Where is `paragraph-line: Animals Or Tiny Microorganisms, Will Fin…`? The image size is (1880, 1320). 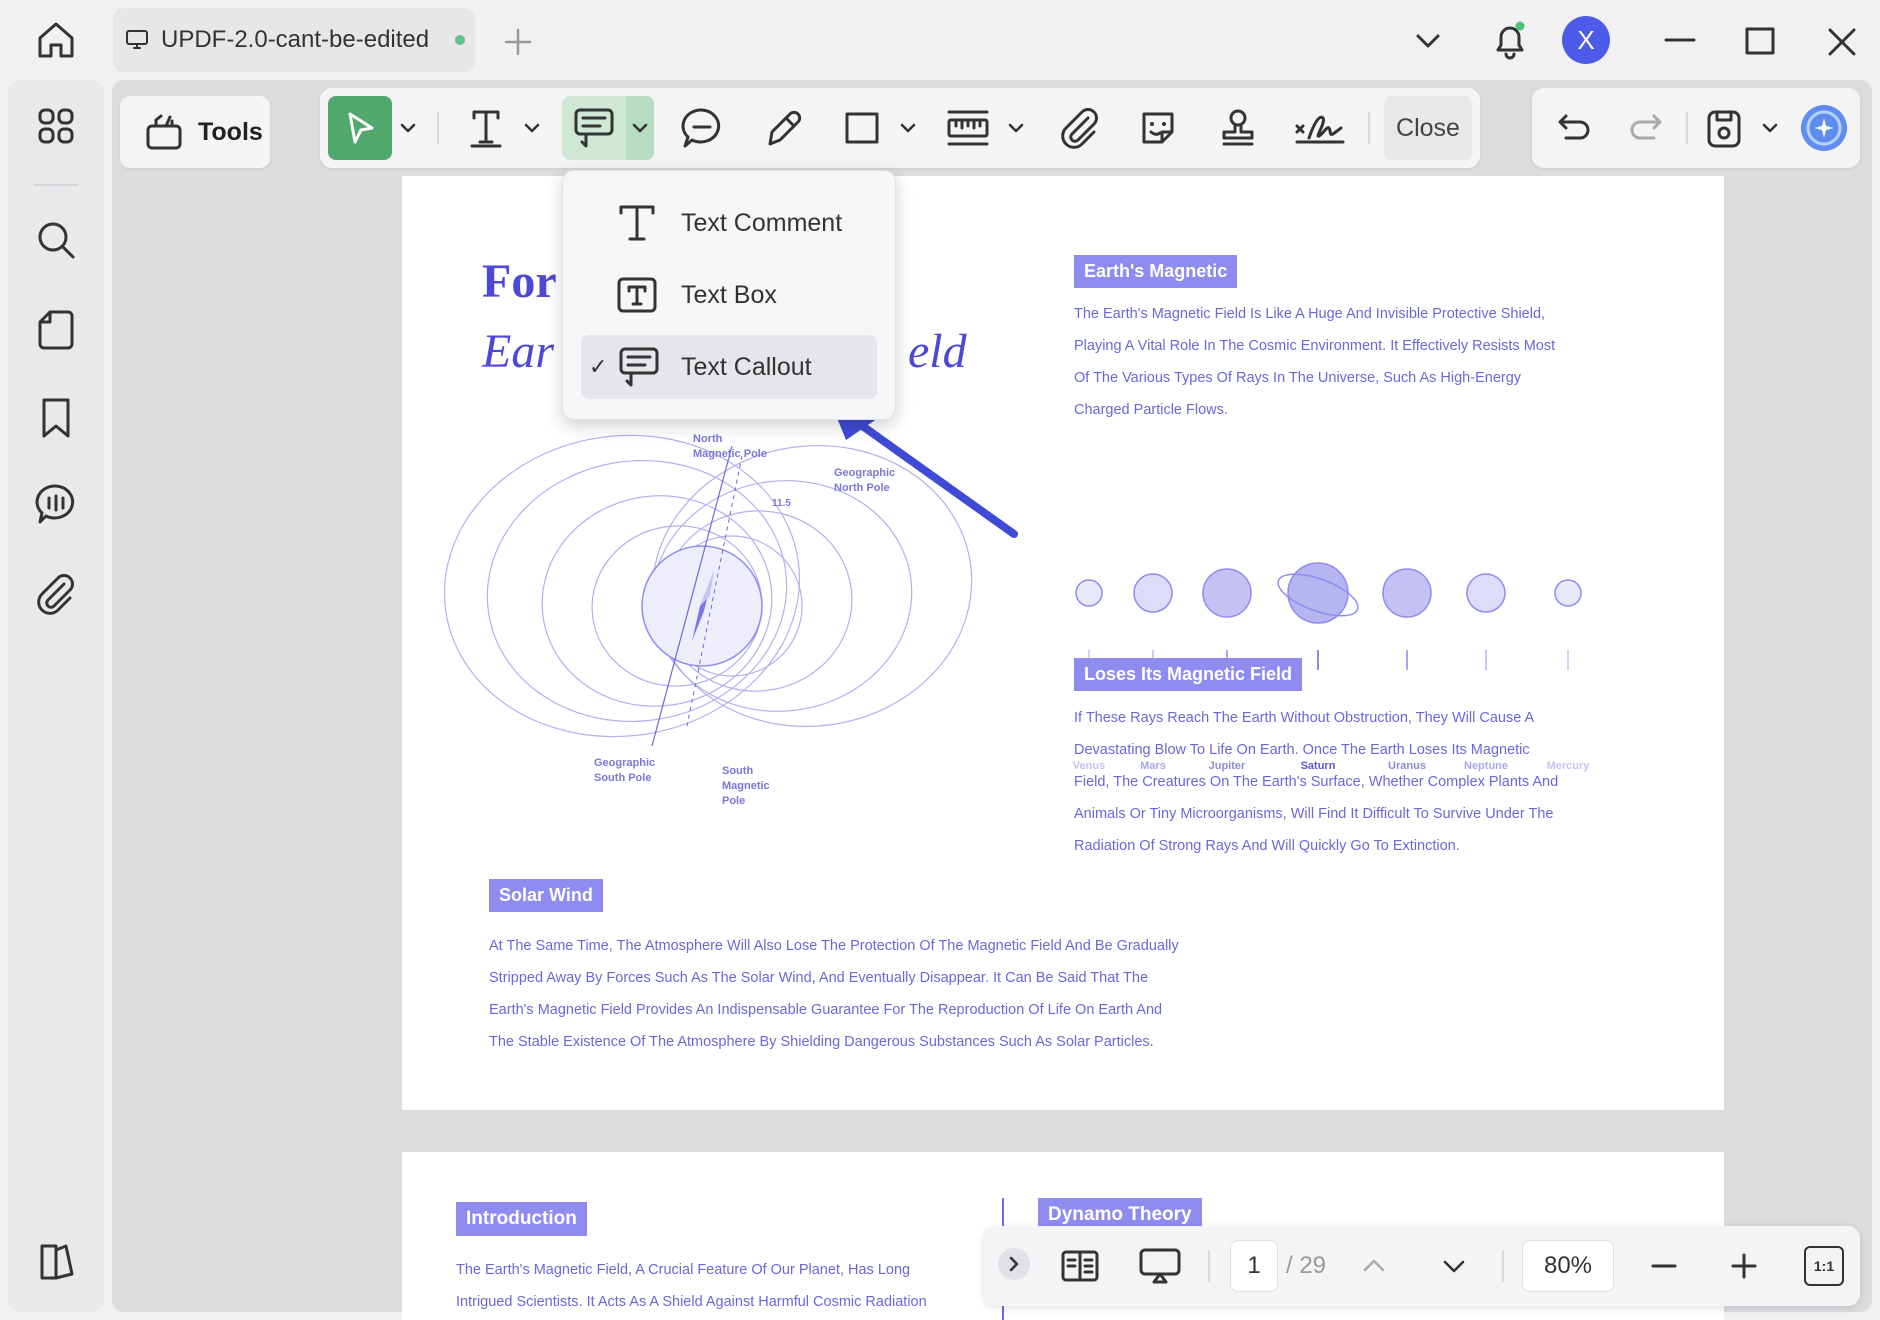 paragraph-line: Animals Or Tiny Microorganisms, Will Fin… is located at coordinates (1314, 814).